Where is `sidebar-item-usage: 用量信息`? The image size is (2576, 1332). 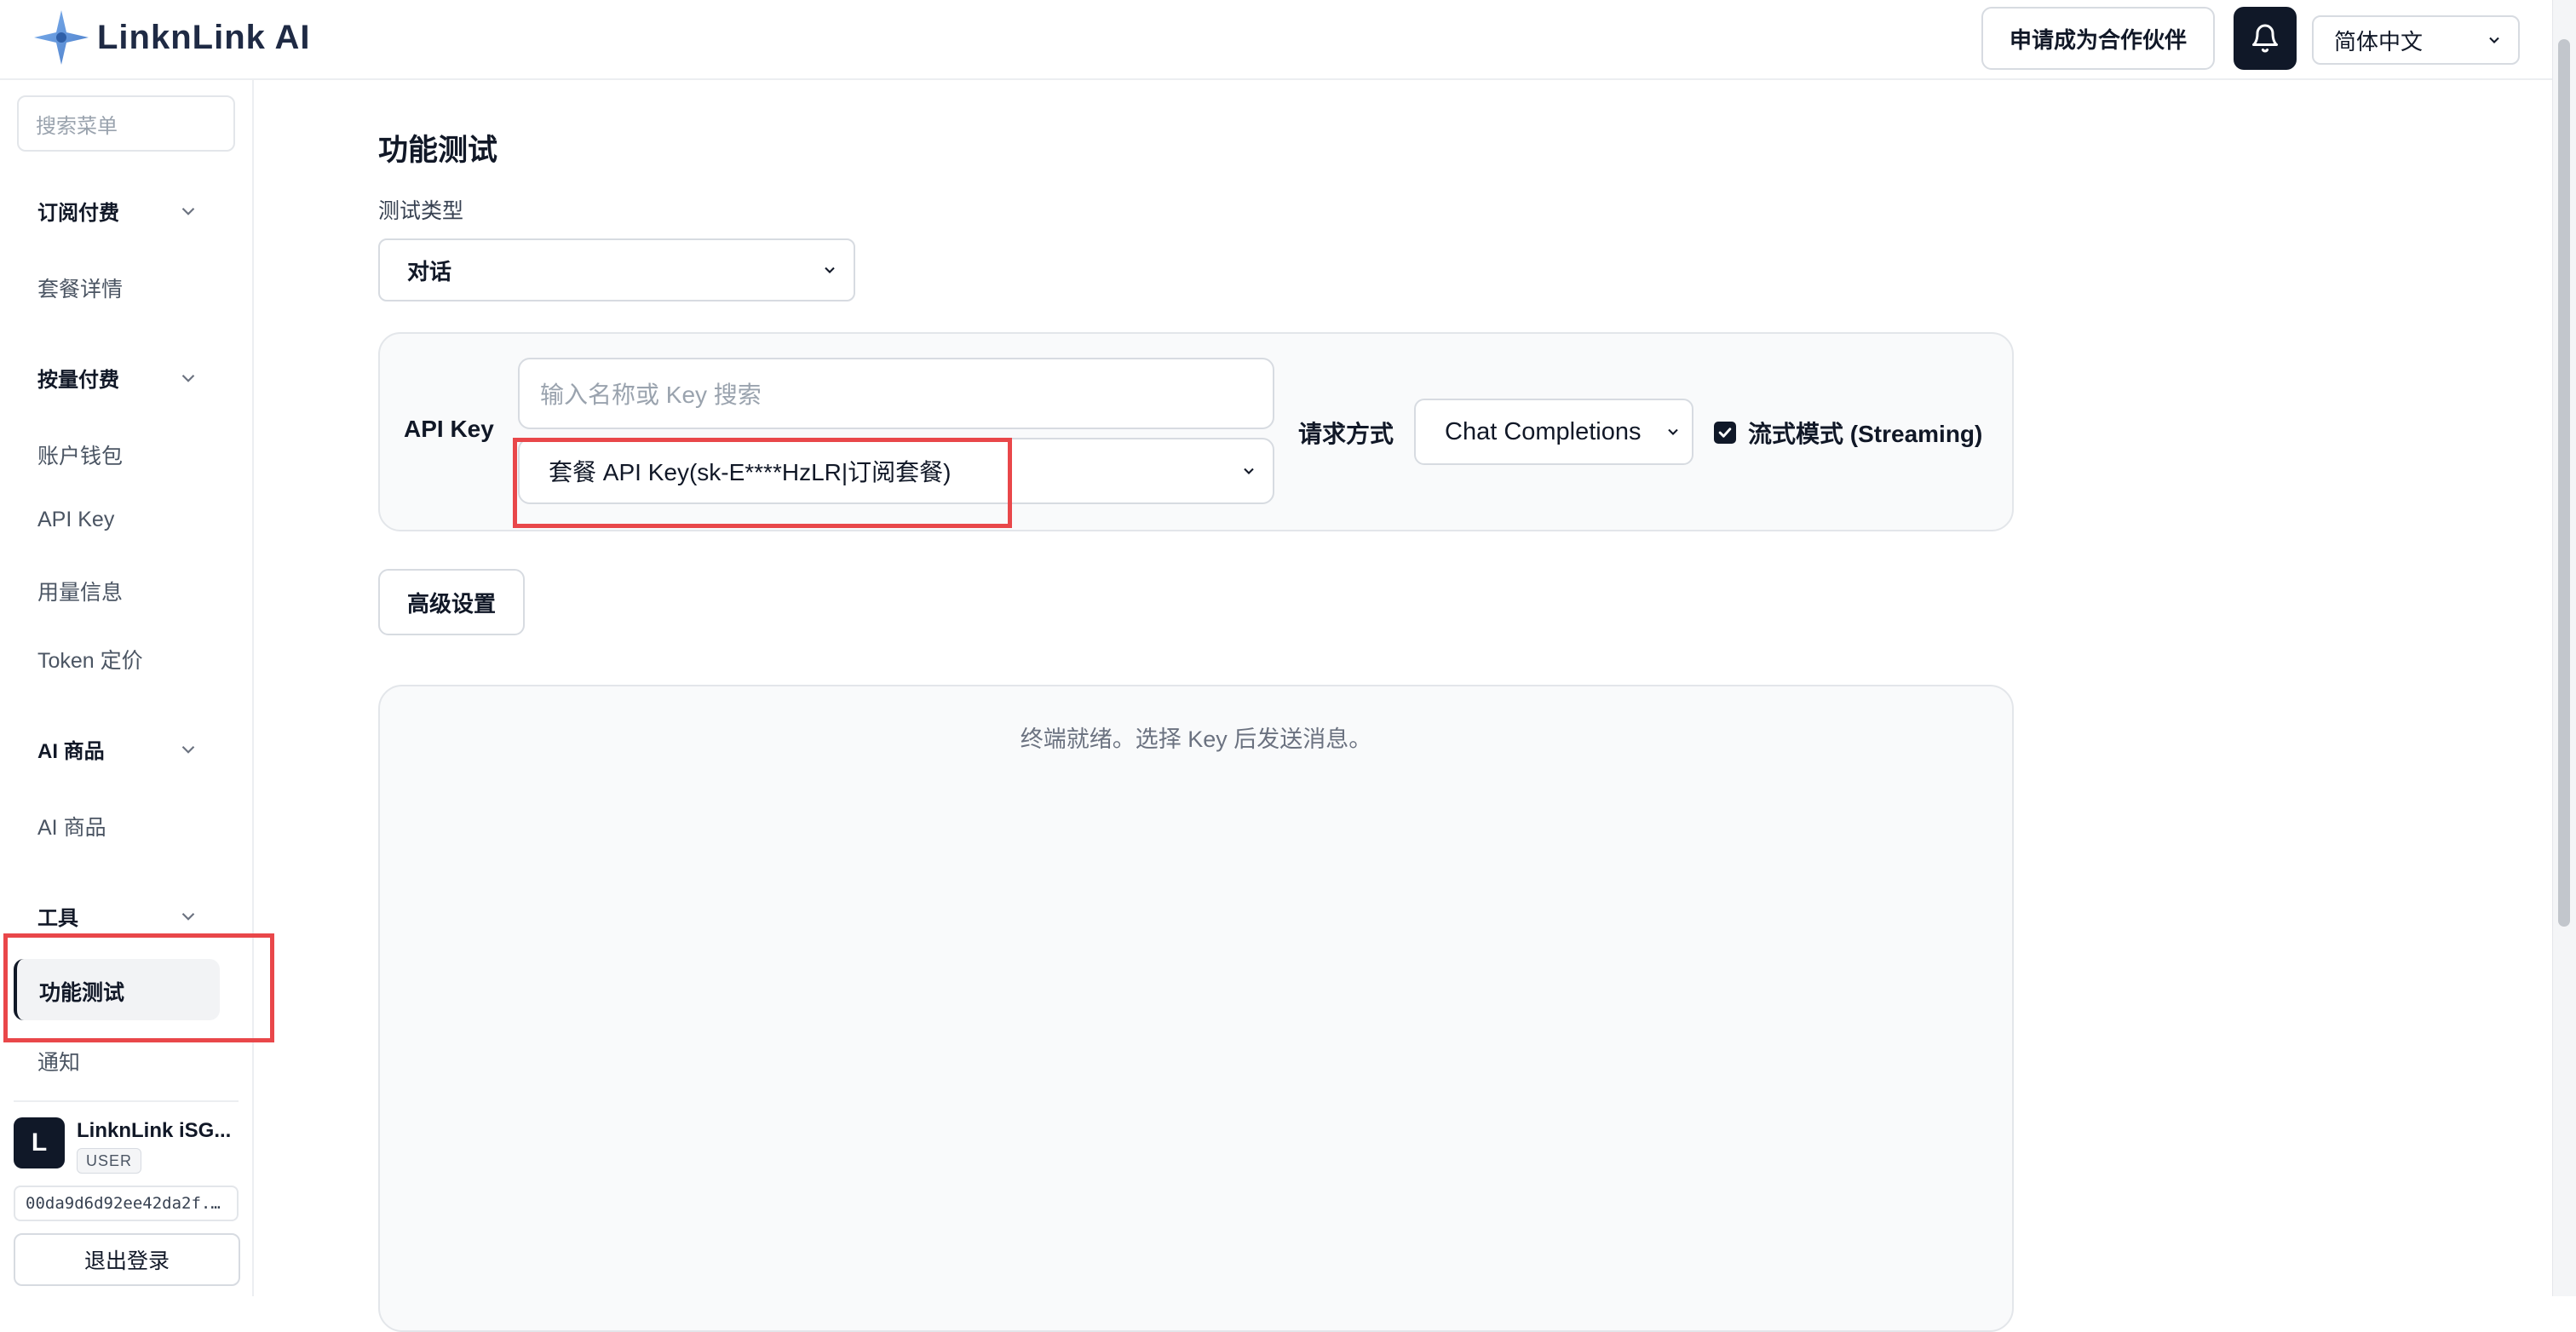
sidebar-item-usage: 用量信息 is located at coordinates (80, 591).